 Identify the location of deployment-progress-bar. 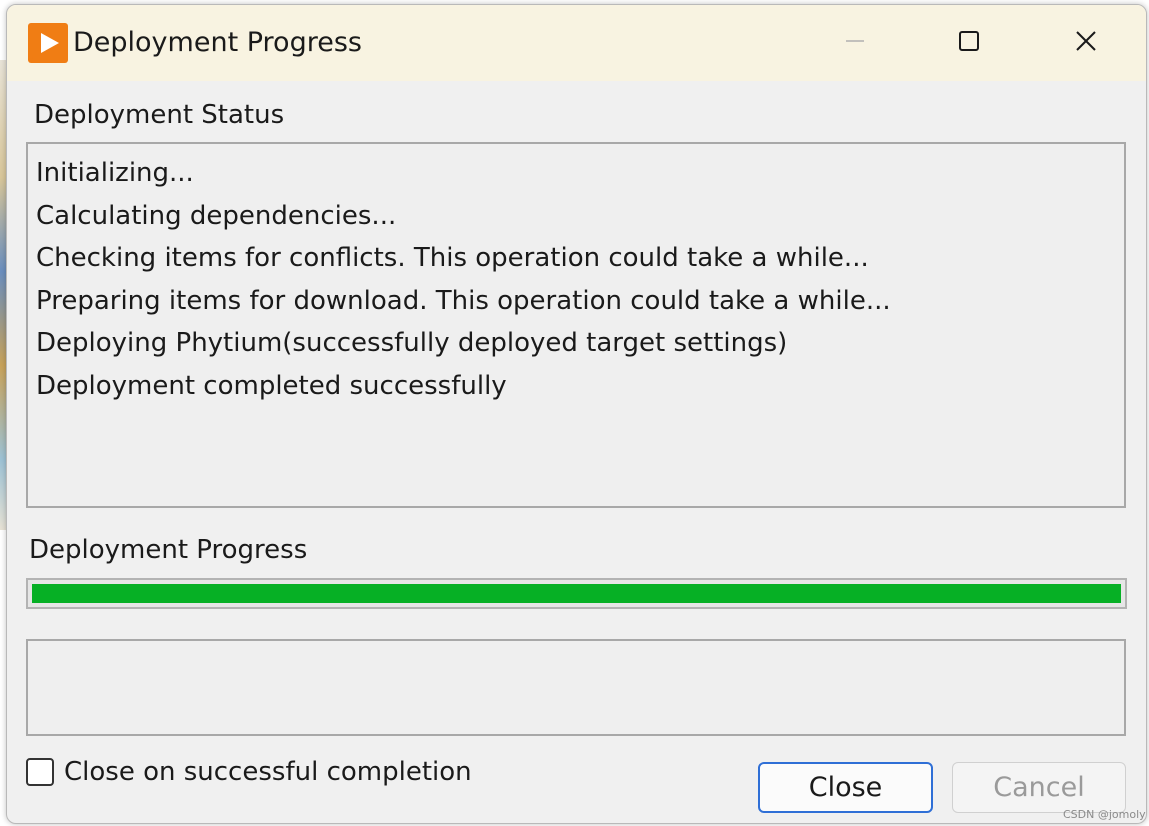
(576, 593).